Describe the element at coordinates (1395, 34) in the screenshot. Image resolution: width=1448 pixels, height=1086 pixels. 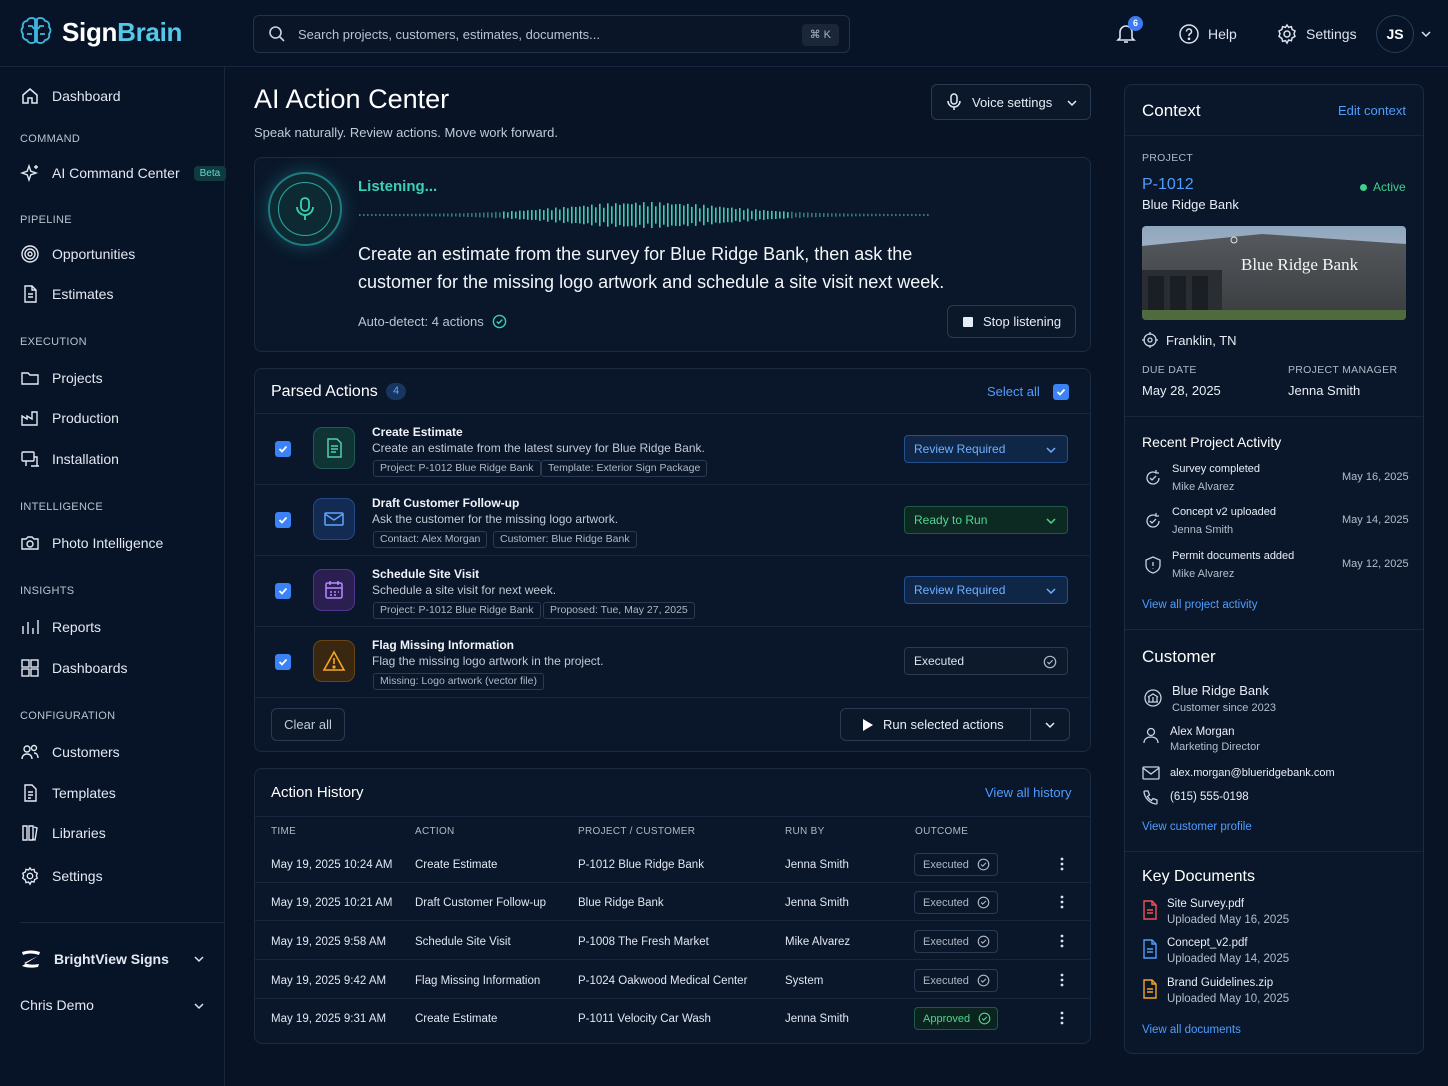
I see `user-avatar: JS` at that location.